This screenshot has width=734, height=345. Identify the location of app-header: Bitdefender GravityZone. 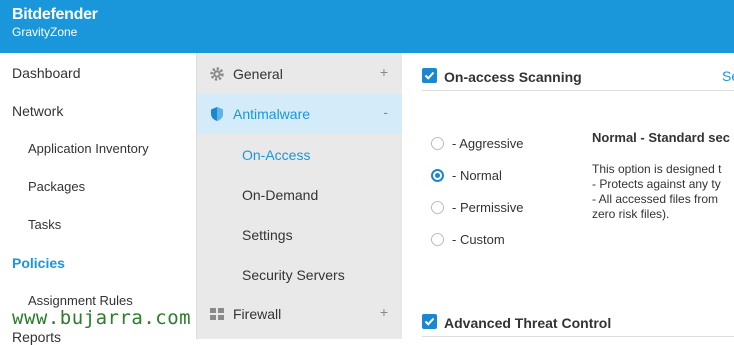
(98, 26).